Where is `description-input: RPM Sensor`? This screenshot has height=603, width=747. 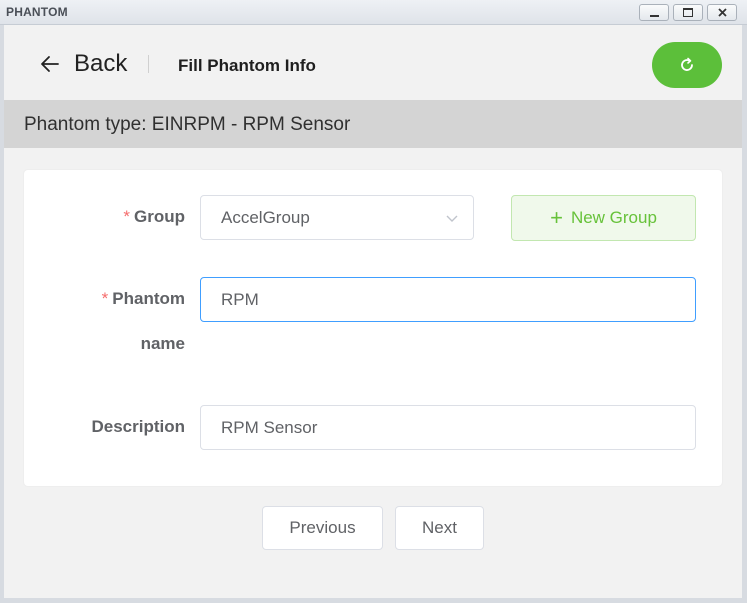 description-input: RPM Sensor is located at coordinates (448, 427).